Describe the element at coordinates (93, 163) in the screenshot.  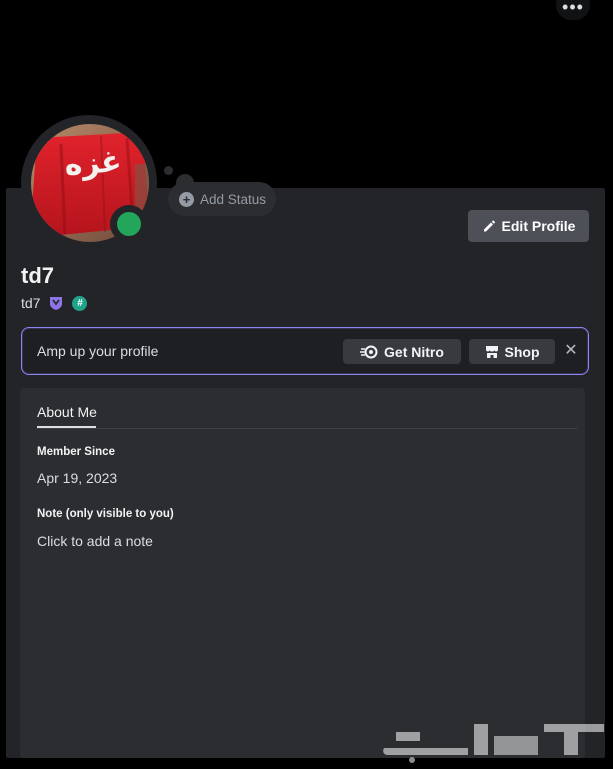
I see `avatar-flag-text: غزه` at that location.